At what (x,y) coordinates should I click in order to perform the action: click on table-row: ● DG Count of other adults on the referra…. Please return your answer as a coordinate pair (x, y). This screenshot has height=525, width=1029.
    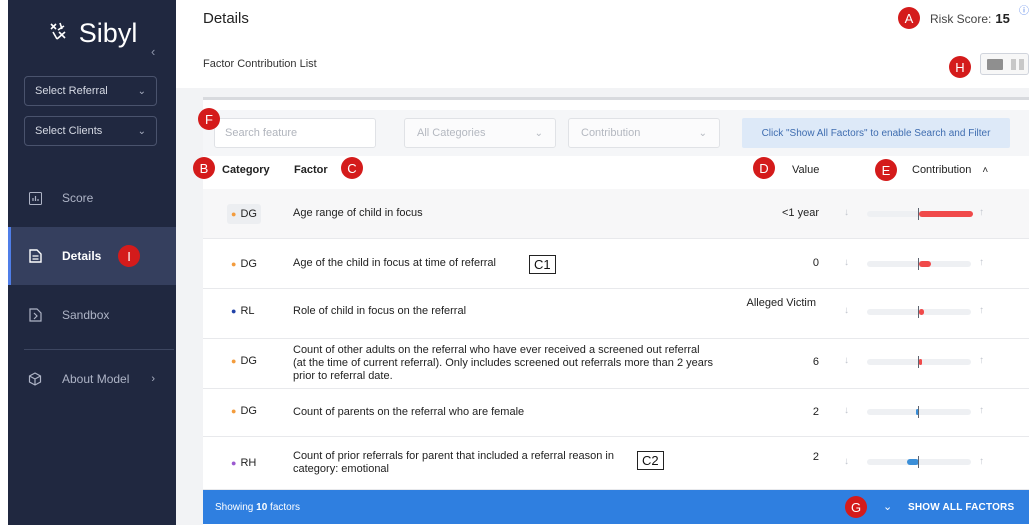
    Looking at the image, I should click on (616, 364).